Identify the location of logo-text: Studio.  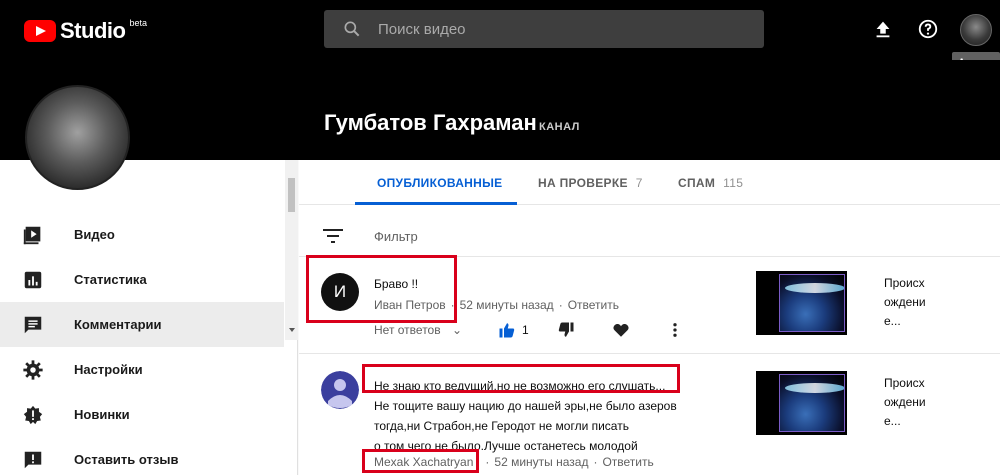
(93, 30).